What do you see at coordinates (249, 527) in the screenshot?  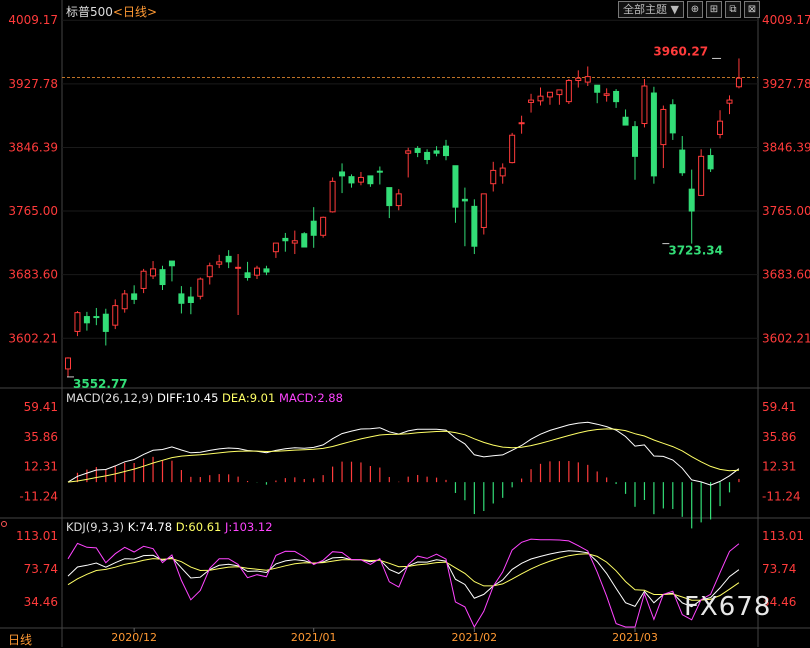 I see `kdj-legend-j: J:103.12` at bounding box center [249, 527].